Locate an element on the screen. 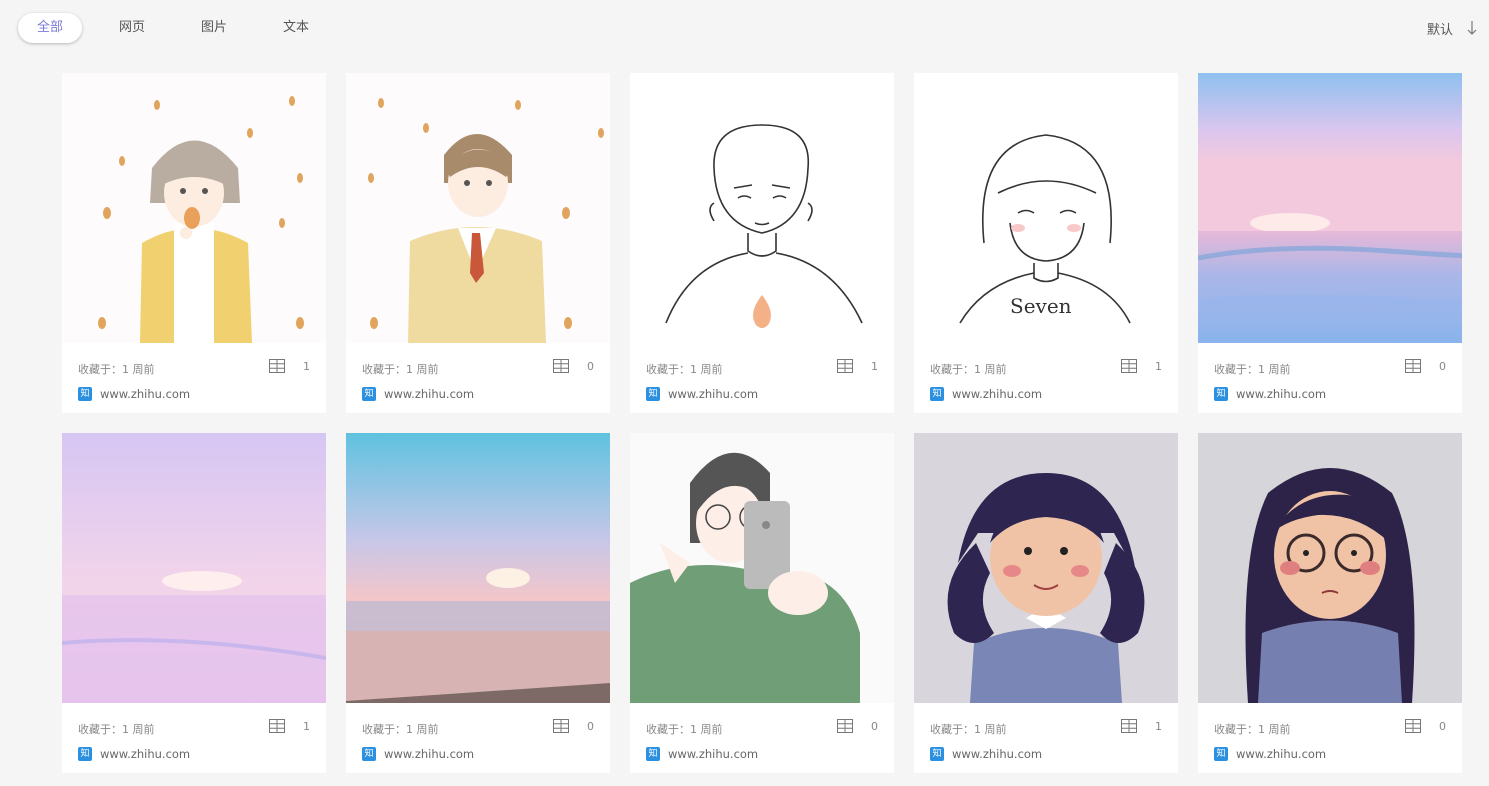 Image resolution: width=1489 pixels, height=786 pixels. arrow-down-icon is located at coordinates (1472, 28).